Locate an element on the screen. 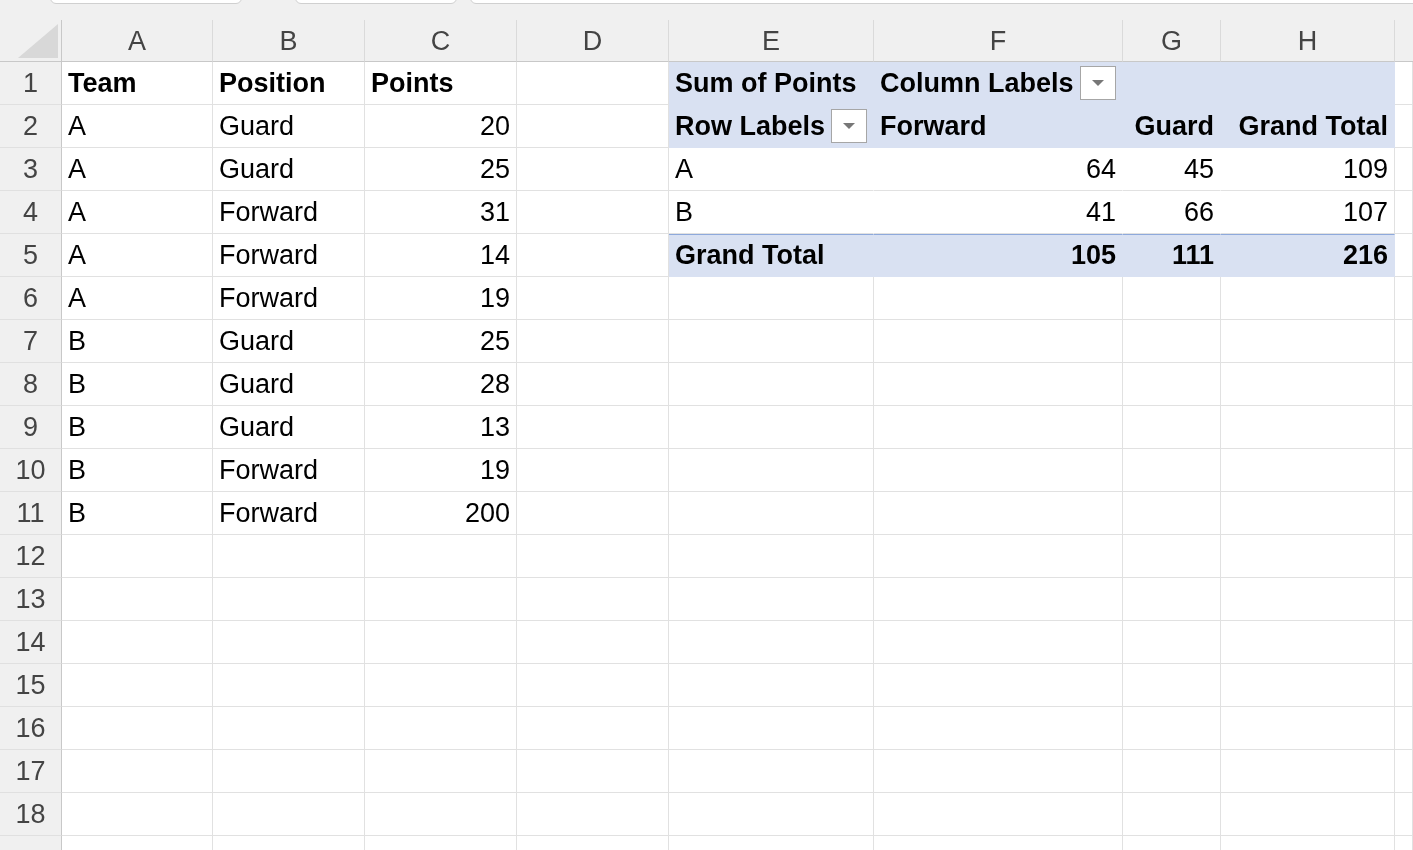  column-header: F is located at coordinates (998, 41).